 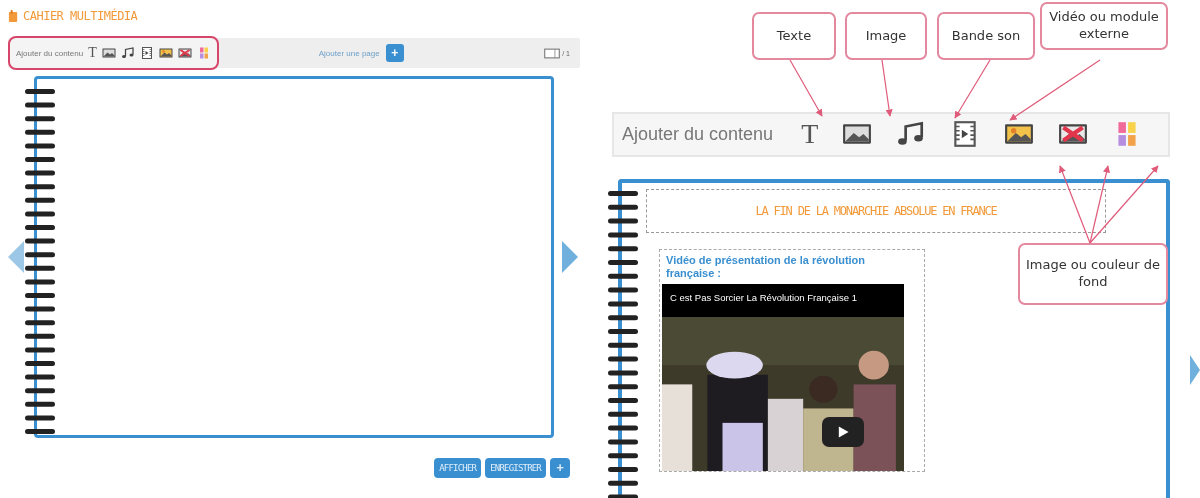 What do you see at coordinates (349, 53) in the screenshot?
I see `add-page-label: Ajouter une page` at bounding box center [349, 53].